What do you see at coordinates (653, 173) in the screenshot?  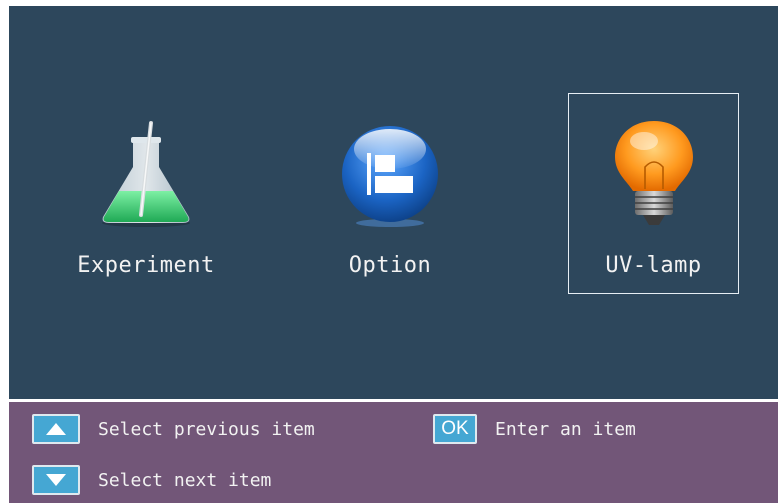 I see `lightbulb-icon` at bounding box center [653, 173].